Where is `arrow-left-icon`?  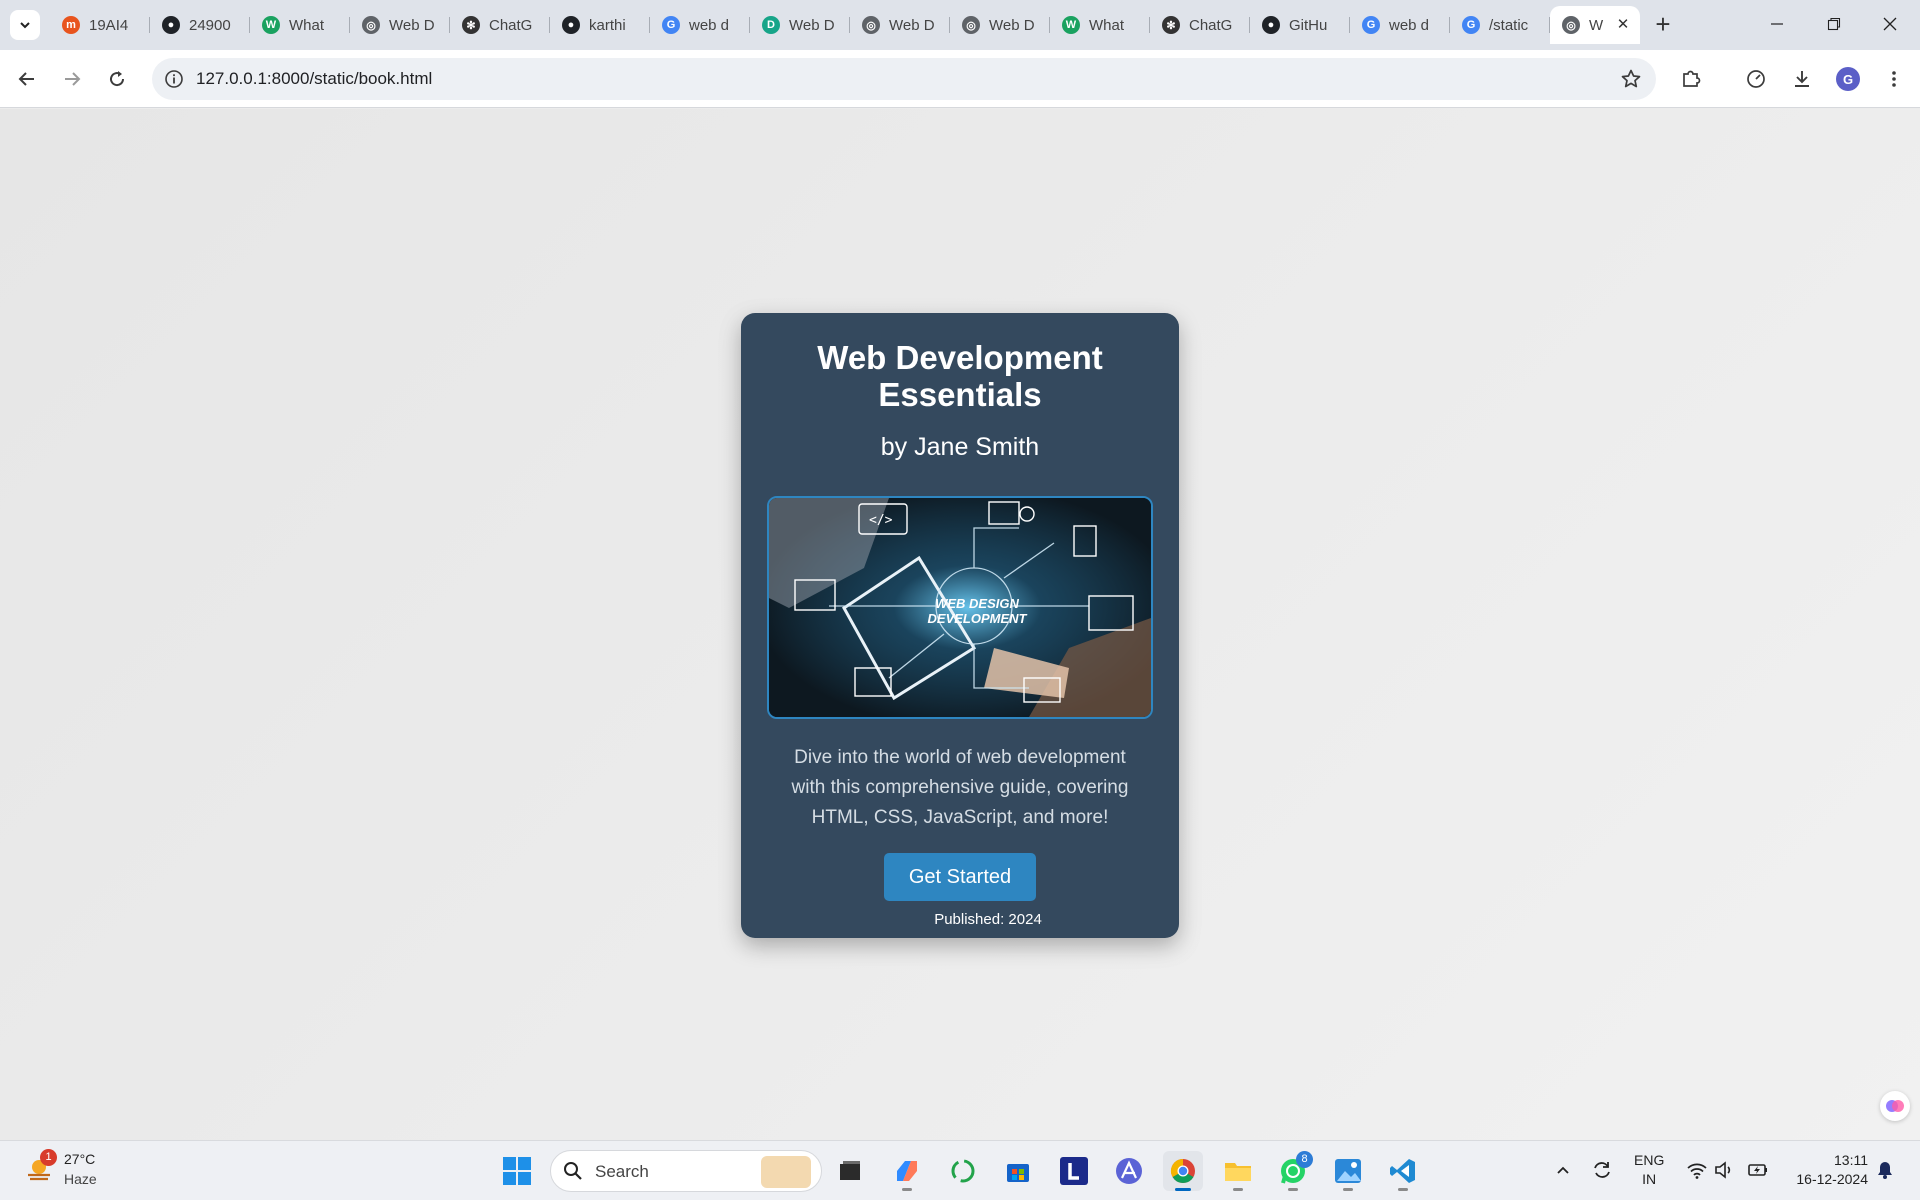
arrow-left-icon is located at coordinates (26, 79).